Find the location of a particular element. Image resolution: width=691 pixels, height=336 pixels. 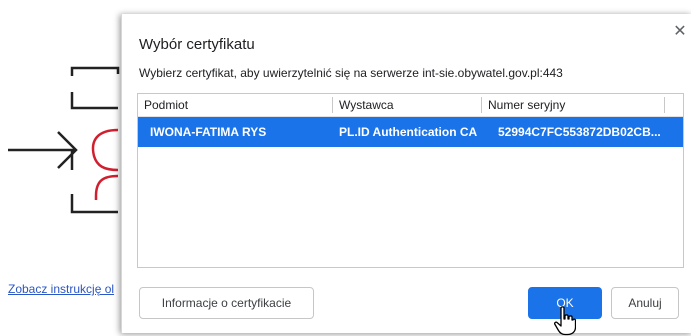

column-header-subject: Podmiot is located at coordinates (166, 105).